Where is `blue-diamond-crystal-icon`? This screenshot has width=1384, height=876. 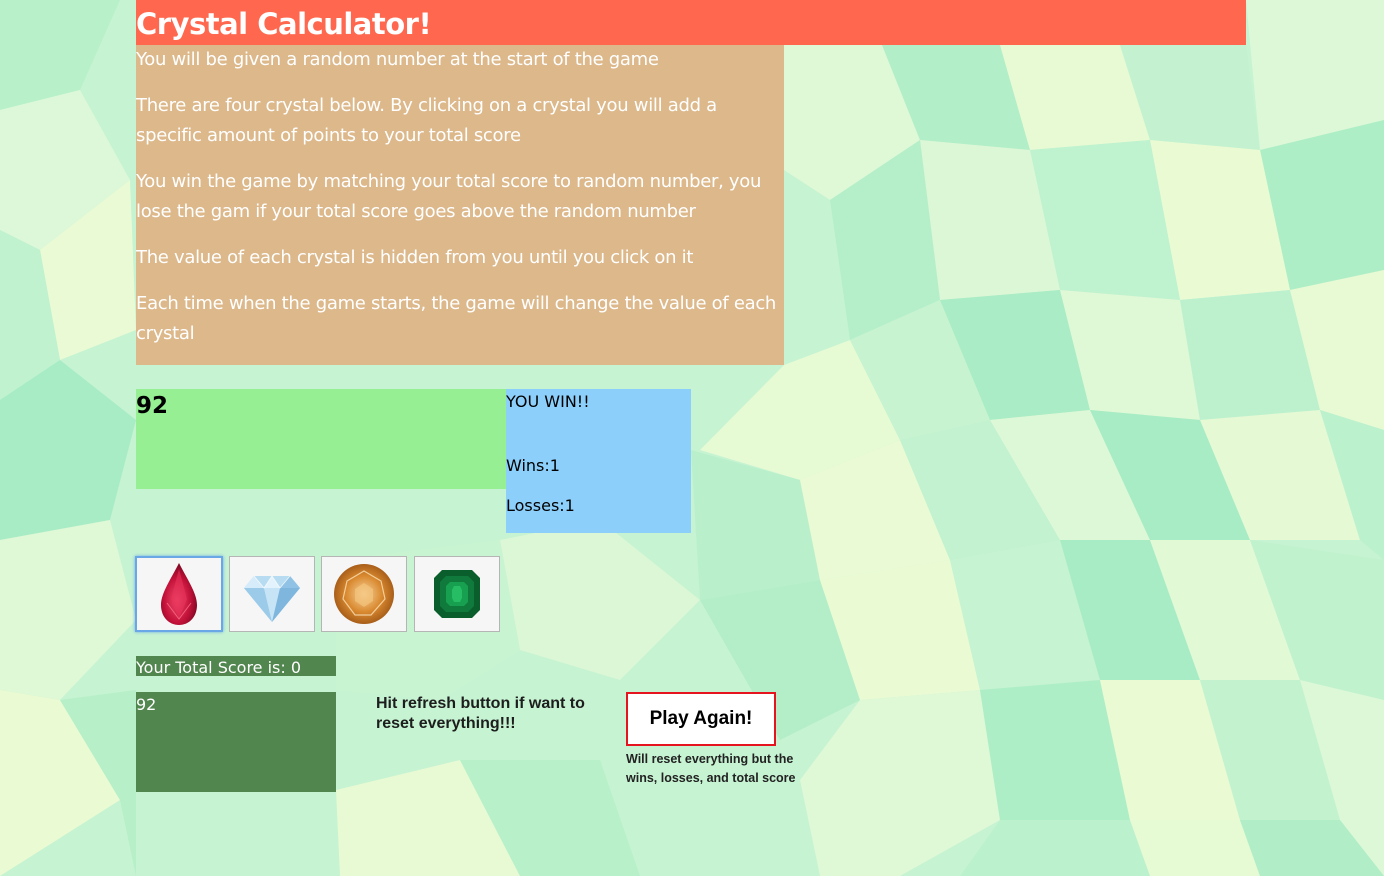 blue-diamond-crystal-icon is located at coordinates (272, 598).